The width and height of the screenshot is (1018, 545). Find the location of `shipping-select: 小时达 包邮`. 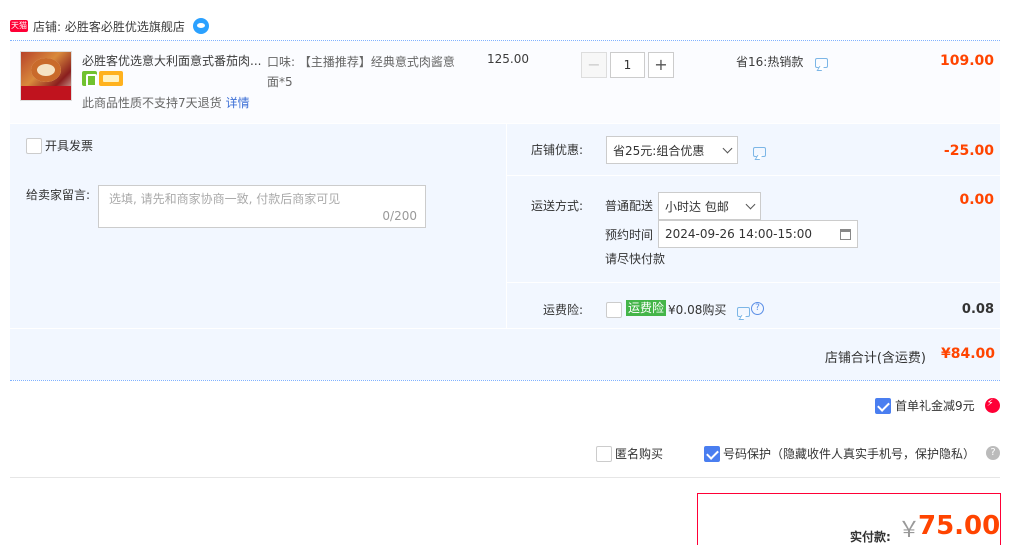

shipping-select: 小时达 包邮 is located at coordinates (709, 206).